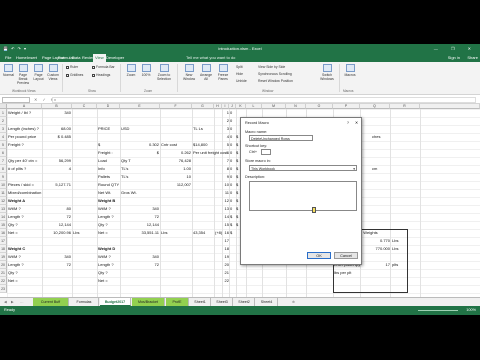 Image resolution: width=480 pixels, height=360 pixels. Describe the element at coordinates (226, 217) in the screenshot. I see `cell: 14` at that location.